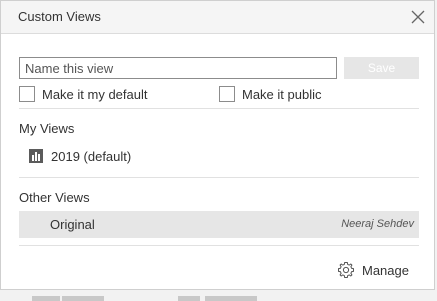 This screenshot has height=301, width=437. Describe the element at coordinates (218, 296) in the screenshot. I see `background-content` at that location.